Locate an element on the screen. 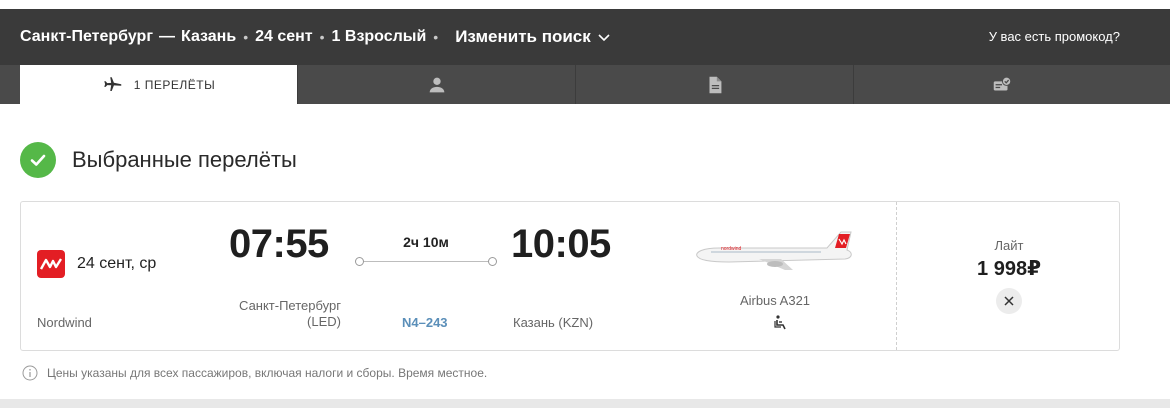  close-icon is located at coordinates (1009, 301).